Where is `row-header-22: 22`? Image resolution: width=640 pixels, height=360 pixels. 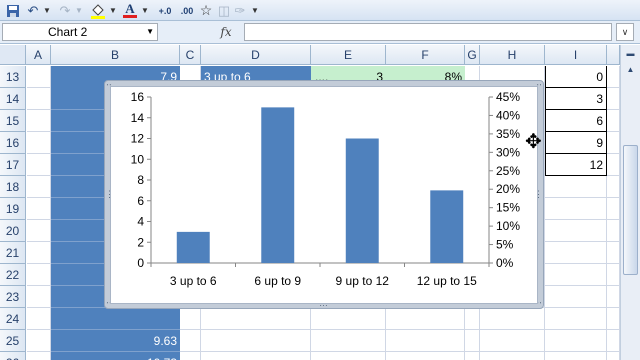
row-header-22: 22 is located at coordinates (13, 275).